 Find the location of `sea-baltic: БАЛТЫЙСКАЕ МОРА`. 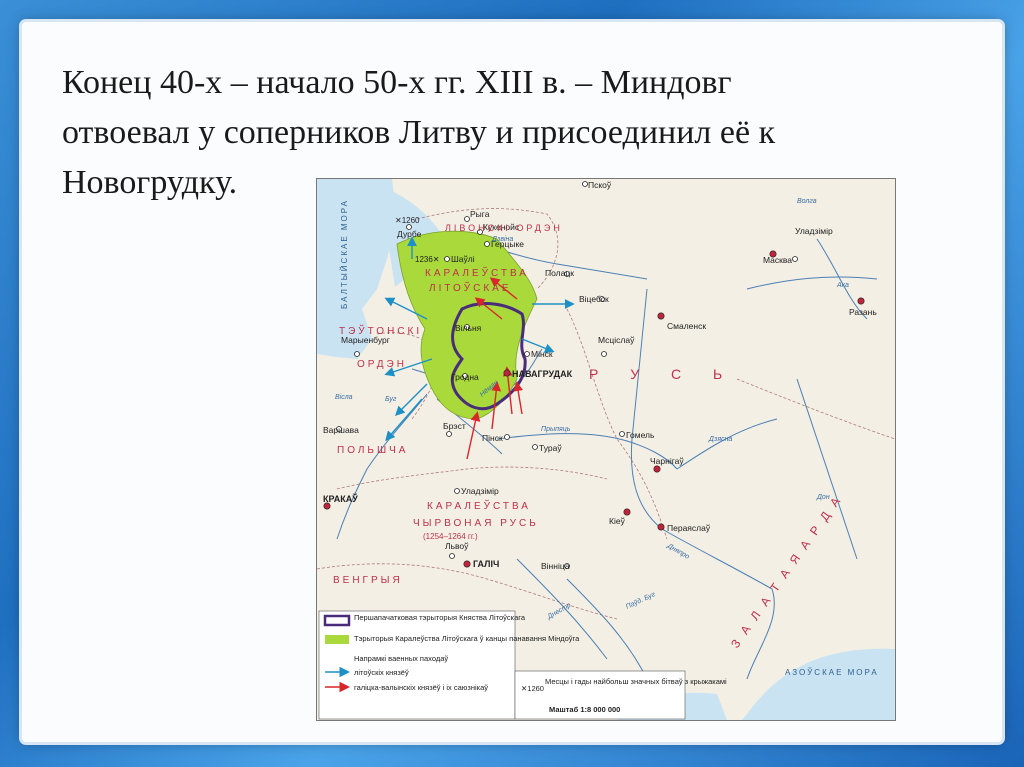

sea-baltic: БАЛТЫЙСКАЕ МОРА is located at coordinates (344, 254).